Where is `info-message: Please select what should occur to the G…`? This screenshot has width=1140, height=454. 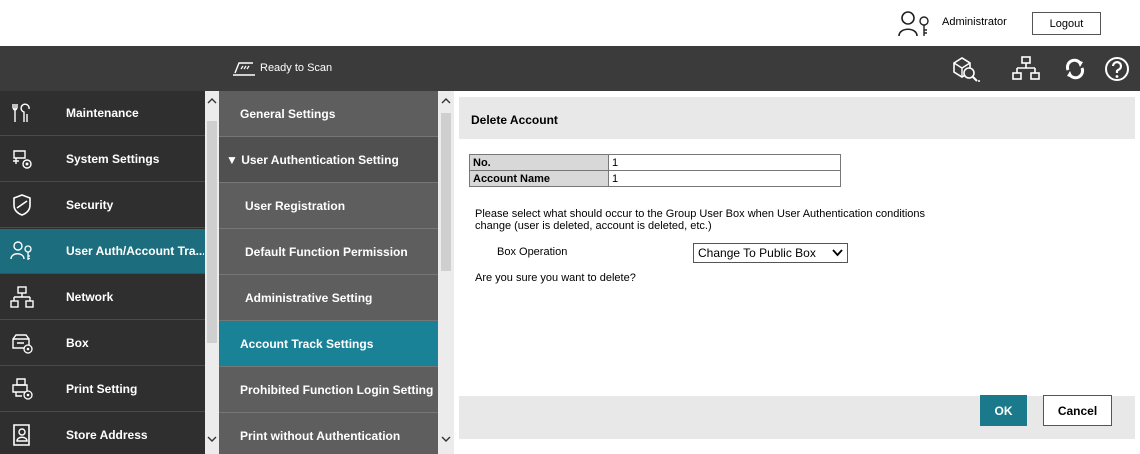
info-message: Please select what should occur to the G… is located at coordinates (700, 220).